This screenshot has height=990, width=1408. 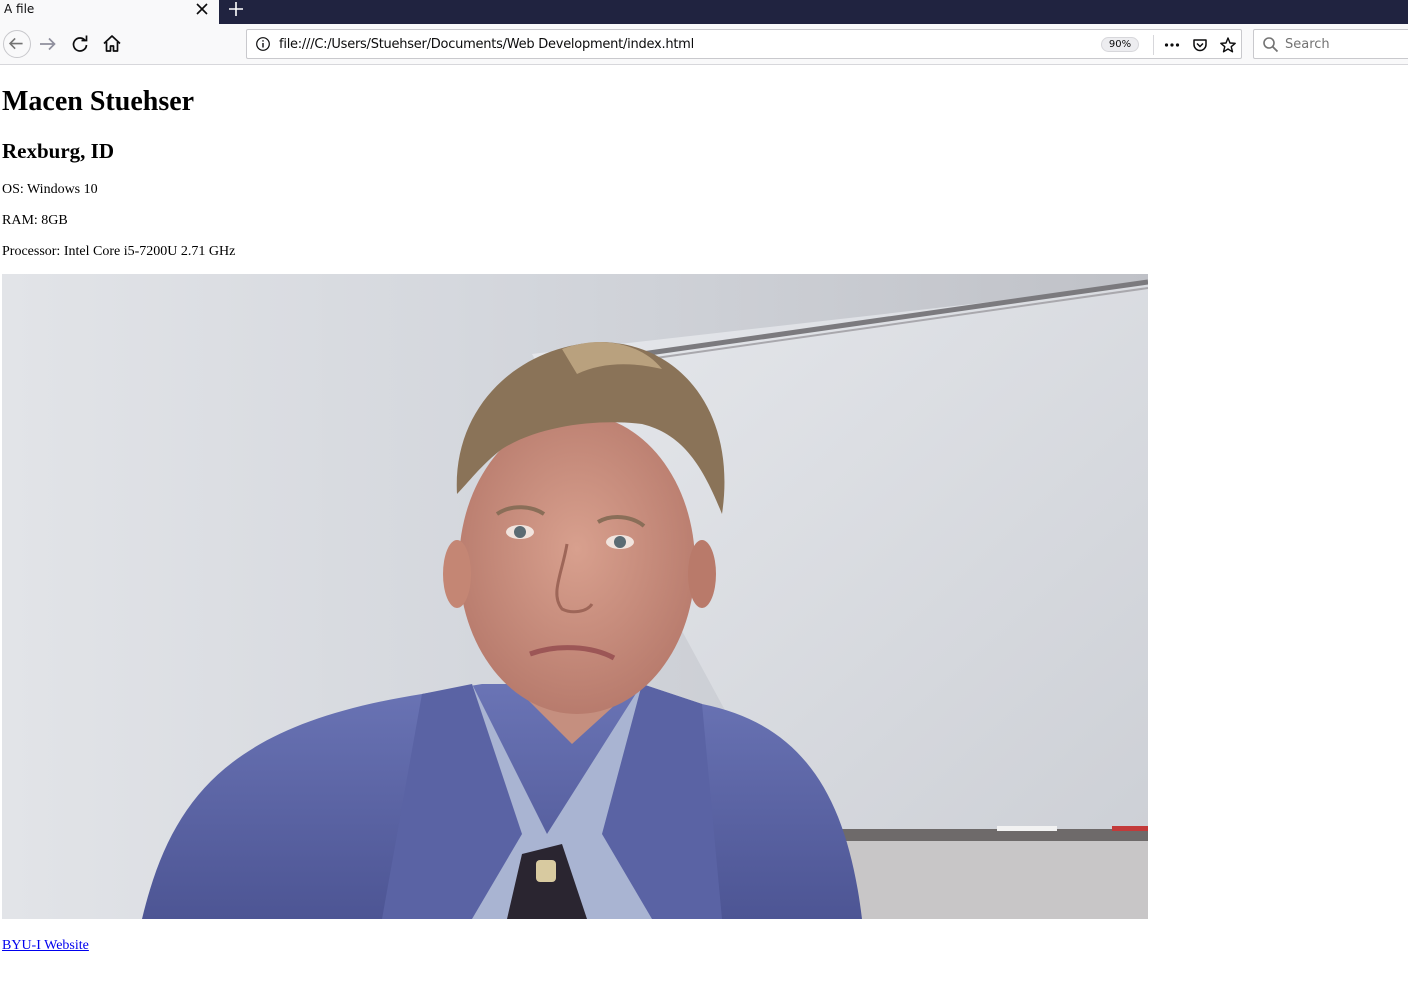 I want to click on zoom-indicator: 90%, so click(x=1120, y=44).